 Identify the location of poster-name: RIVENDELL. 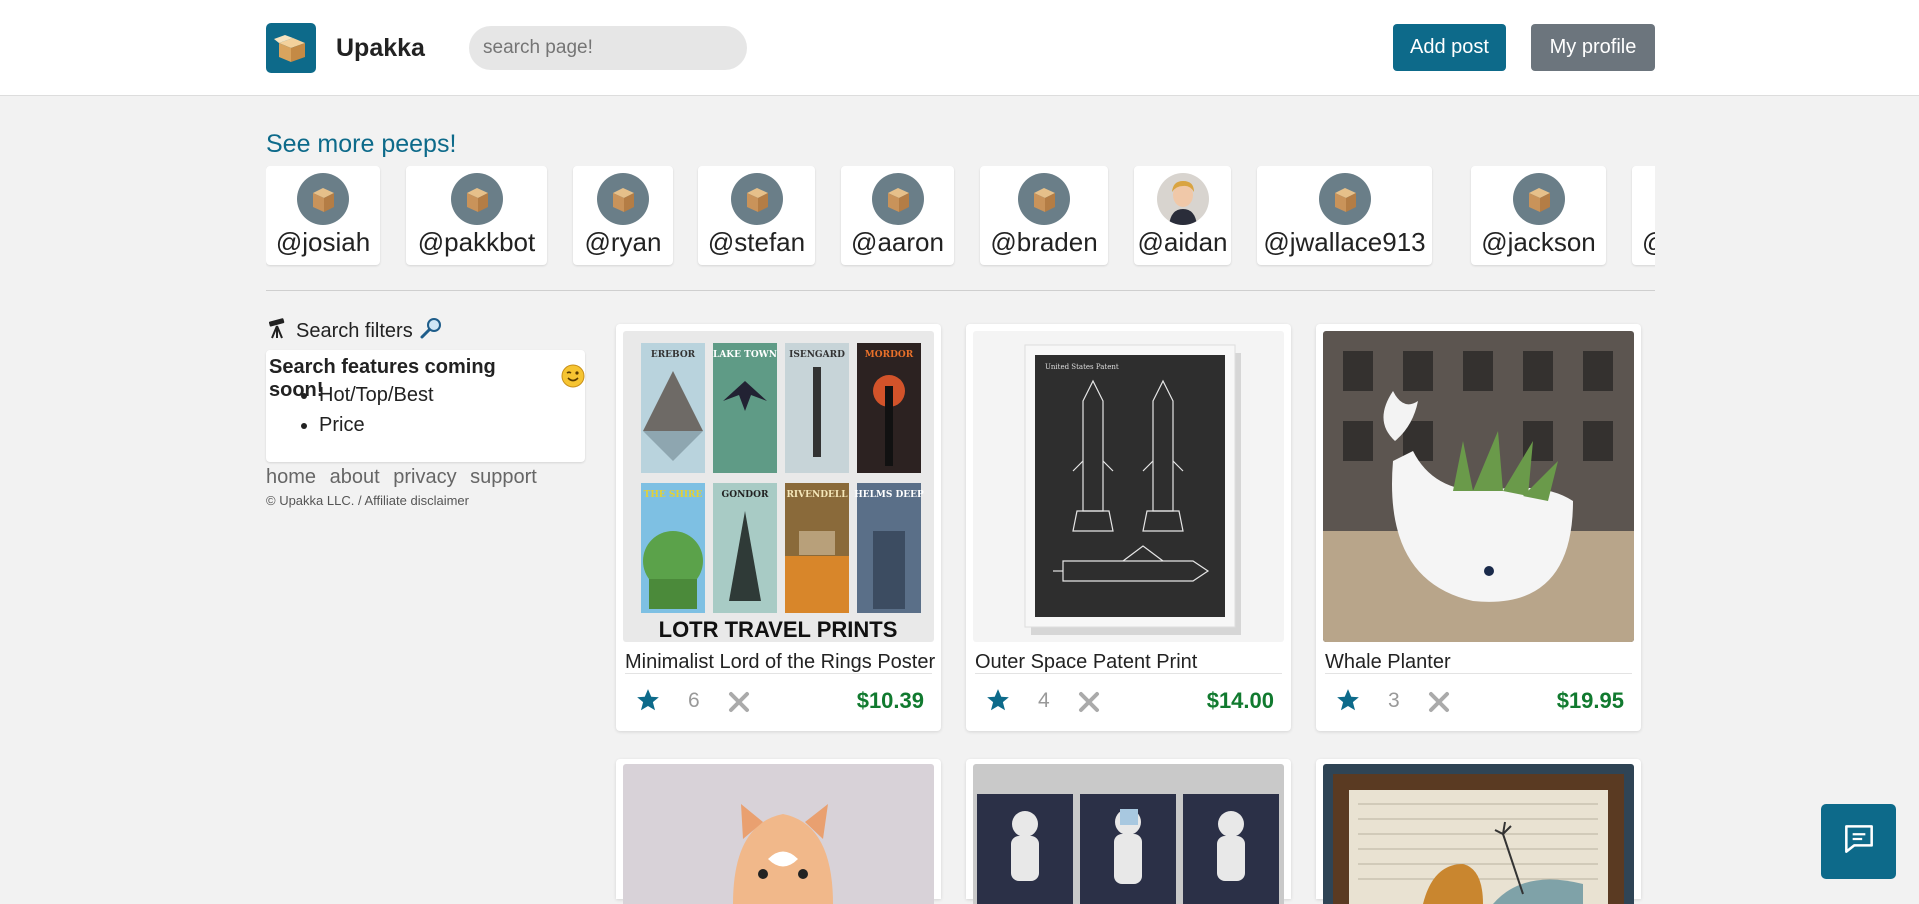
(817, 495).